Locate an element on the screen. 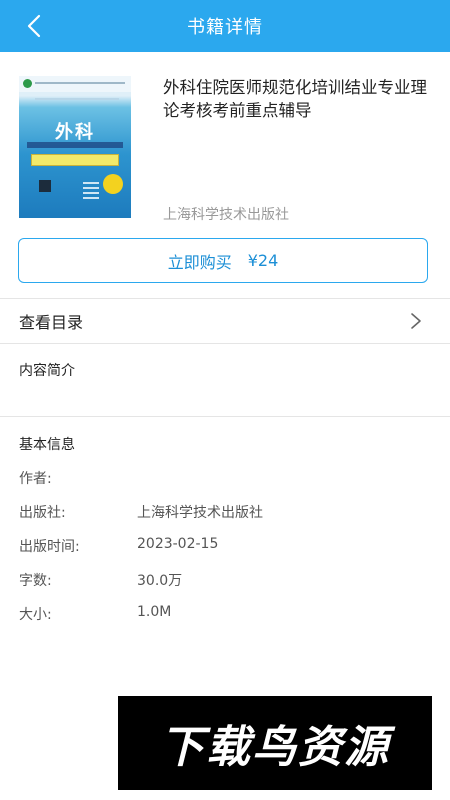 The width and height of the screenshot is (450, 800). back-button is located at coordinates (34, 26).